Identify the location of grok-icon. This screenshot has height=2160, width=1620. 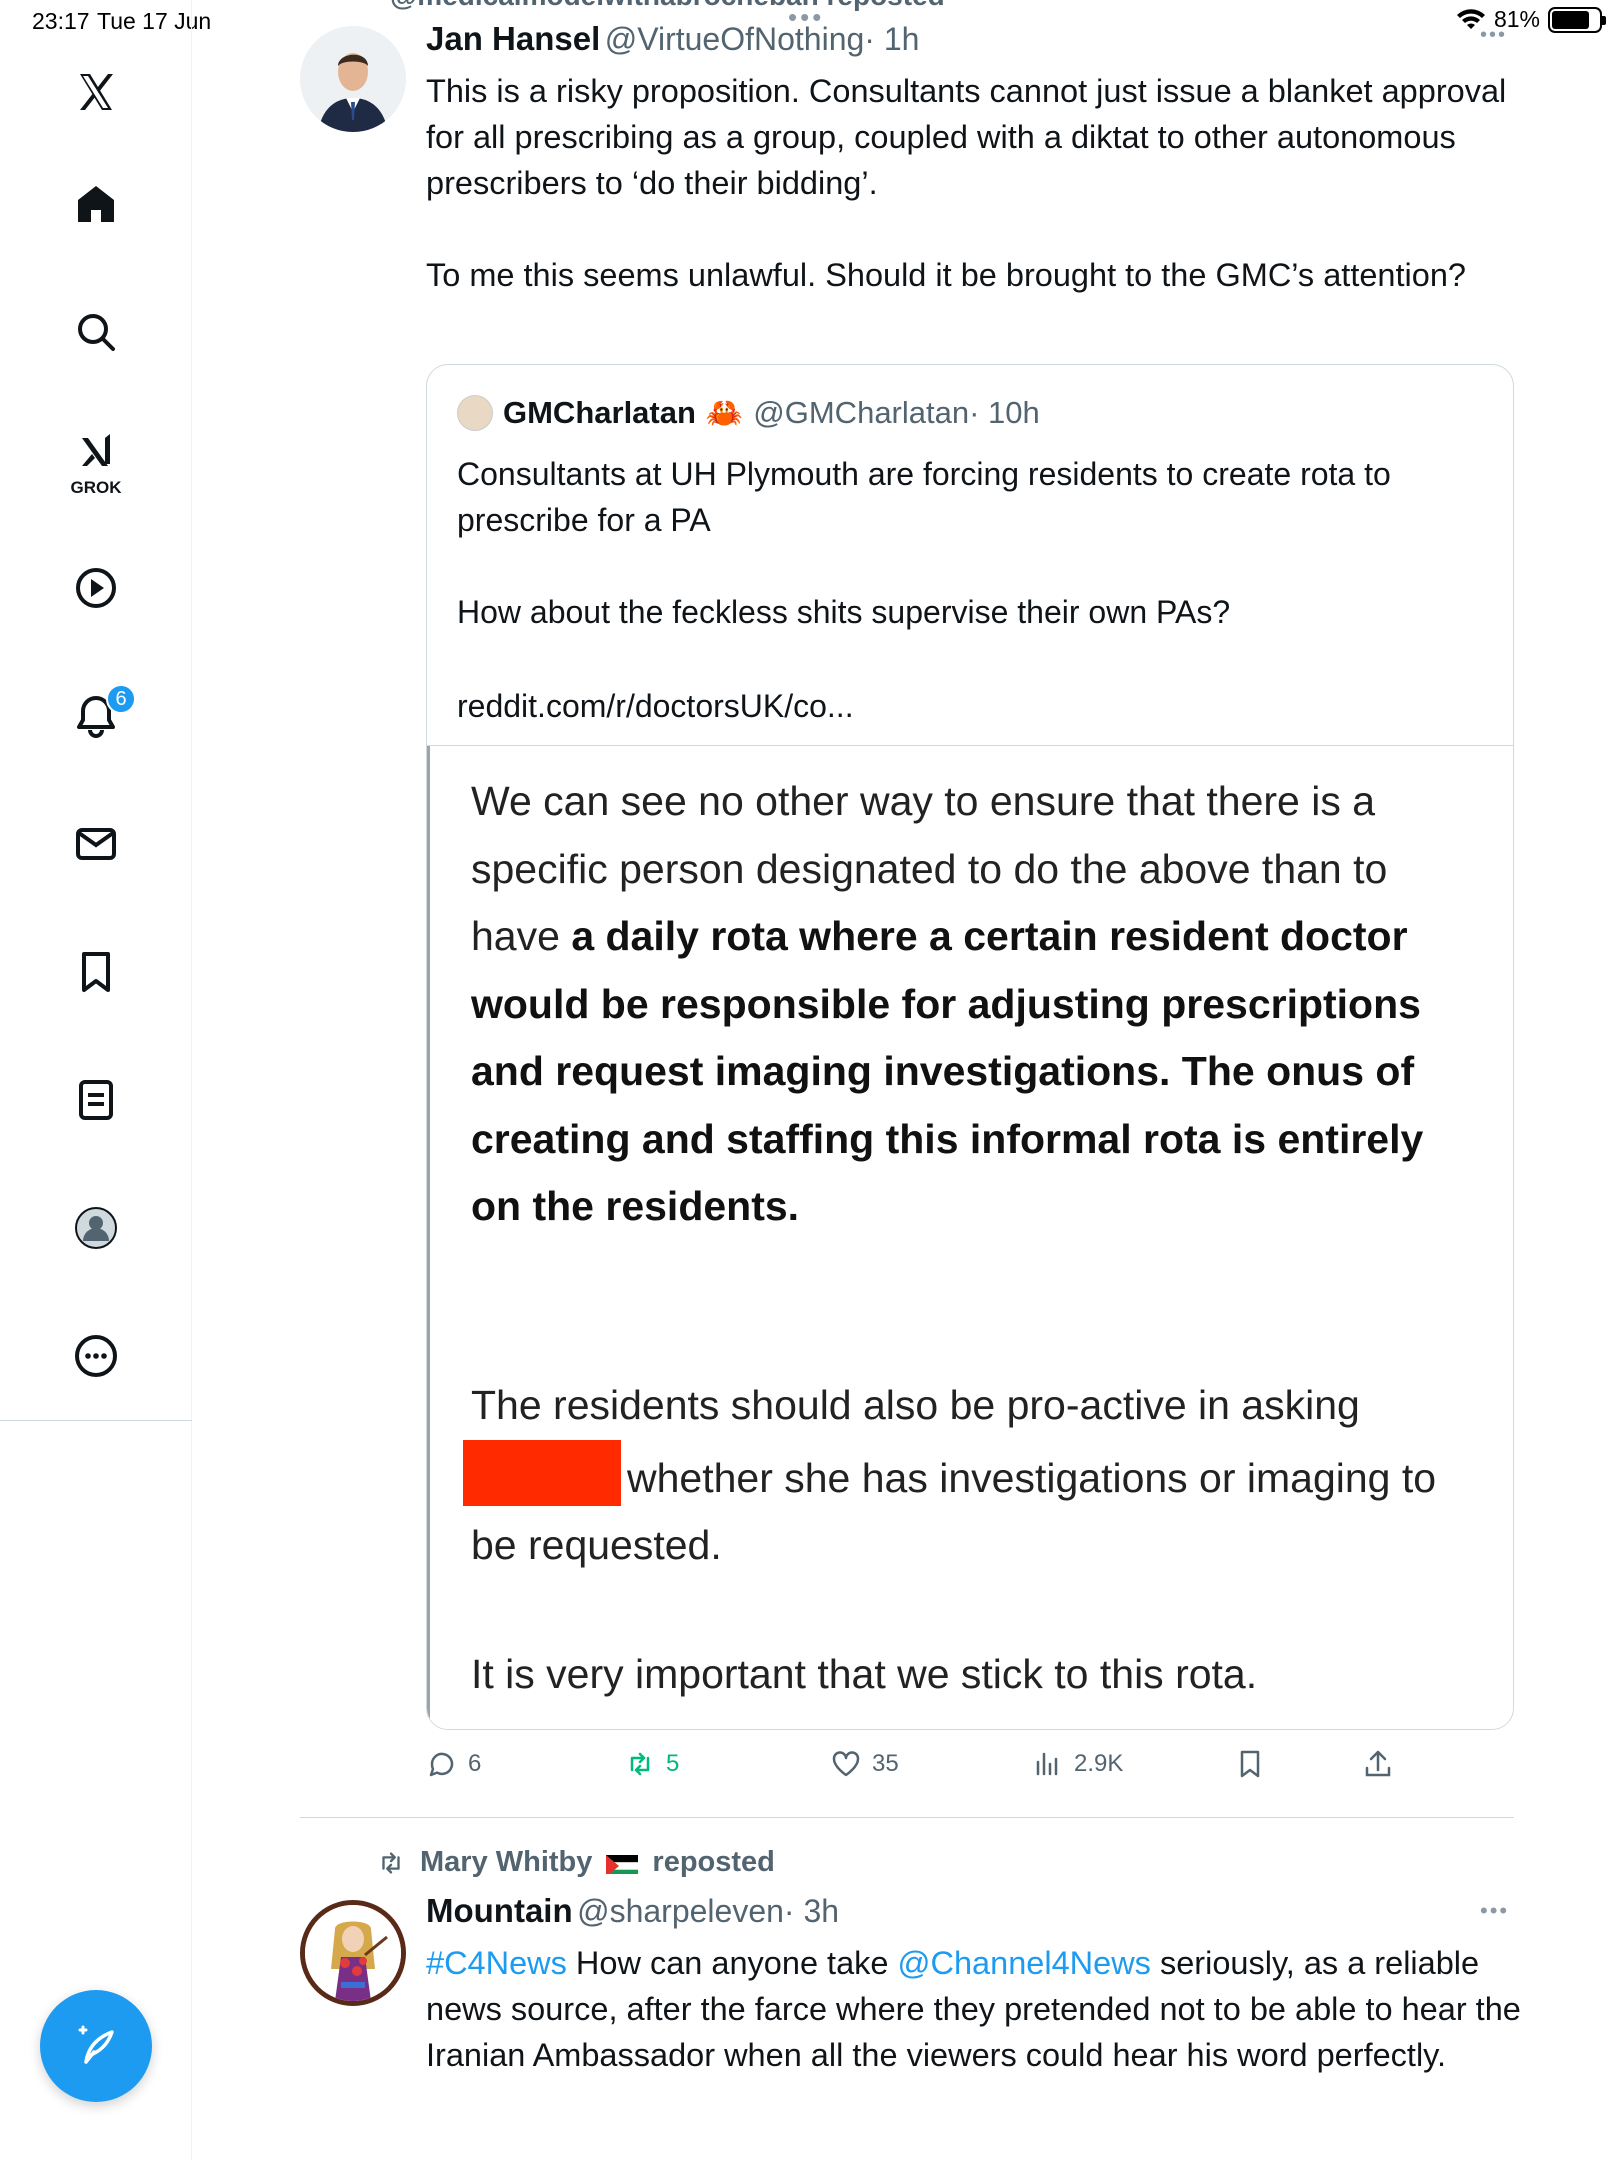
(96, 452).